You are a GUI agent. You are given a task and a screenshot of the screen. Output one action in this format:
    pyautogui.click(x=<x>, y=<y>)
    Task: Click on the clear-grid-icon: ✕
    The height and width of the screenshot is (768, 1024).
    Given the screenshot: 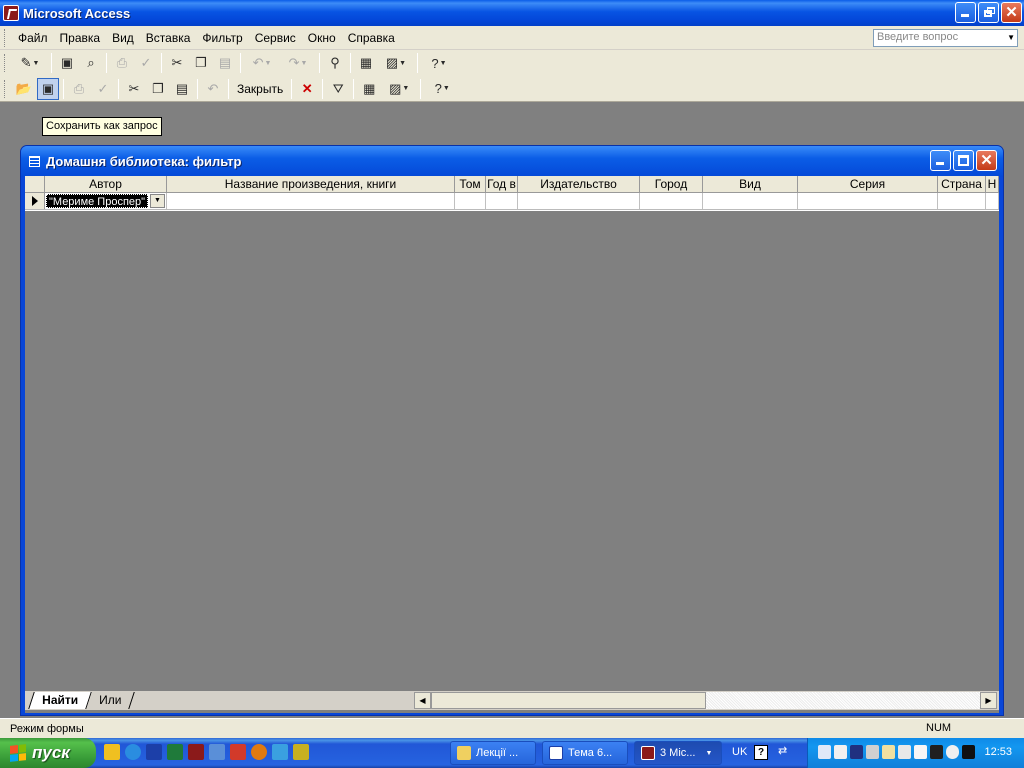 What is the action you would take?
    pyautogui.click(x=307, y=89)
    